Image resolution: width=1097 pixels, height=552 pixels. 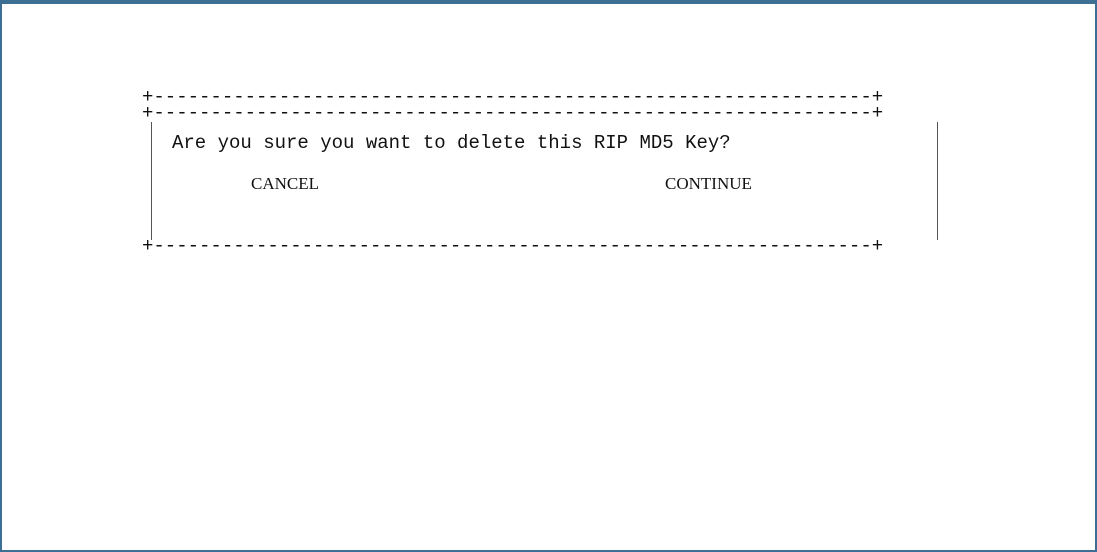 What do you see at coordinates (708, 184) in the screenshot?
I see `continue-button: CONTINUE` at bounding box center [708, 184].